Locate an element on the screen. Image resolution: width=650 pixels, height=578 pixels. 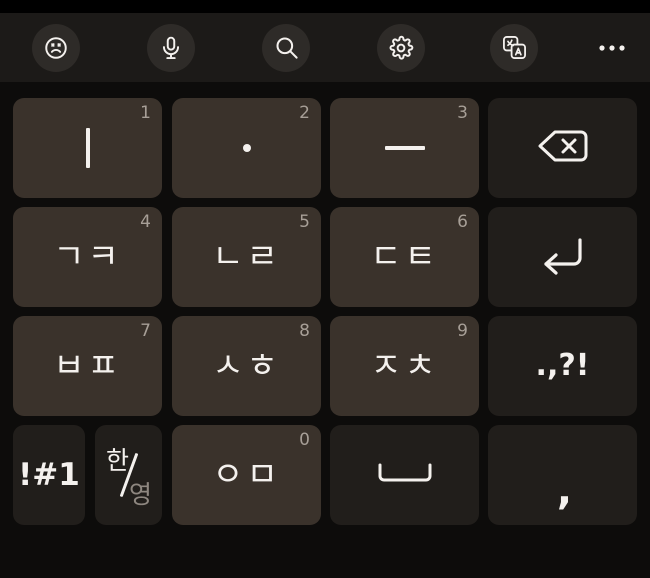
key-bieup-pieup: ㅂㅍ 7 is located at coordinates (87, 366).